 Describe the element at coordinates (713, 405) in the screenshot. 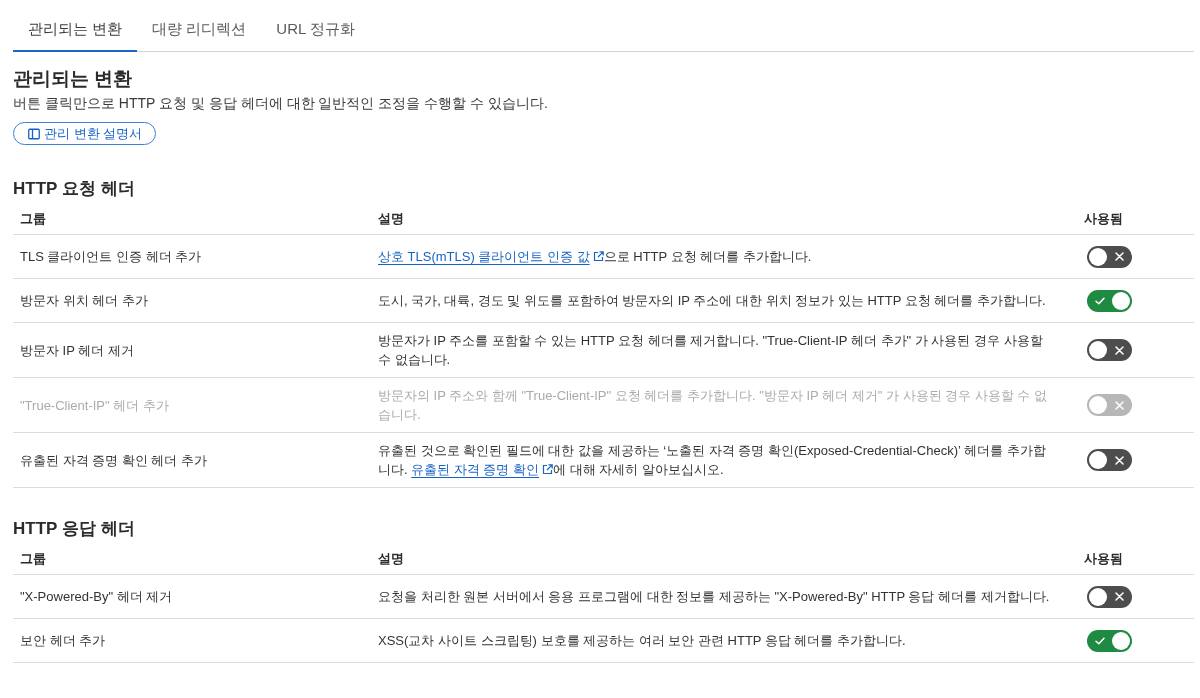

I see `description-text: 방문자의 IP 주소와 함께 "True-Client-IP" 요청 헤더를 추가합니다. "방문자 IP 헤더 제거" 가 사용된 경우 사용할 수 없습니다.` at that location.